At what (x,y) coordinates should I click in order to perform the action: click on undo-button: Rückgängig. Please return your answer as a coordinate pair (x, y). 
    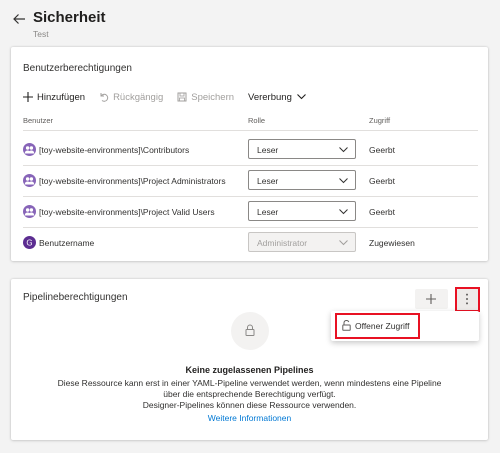
    Looking at the image, I should click on (131, 97).